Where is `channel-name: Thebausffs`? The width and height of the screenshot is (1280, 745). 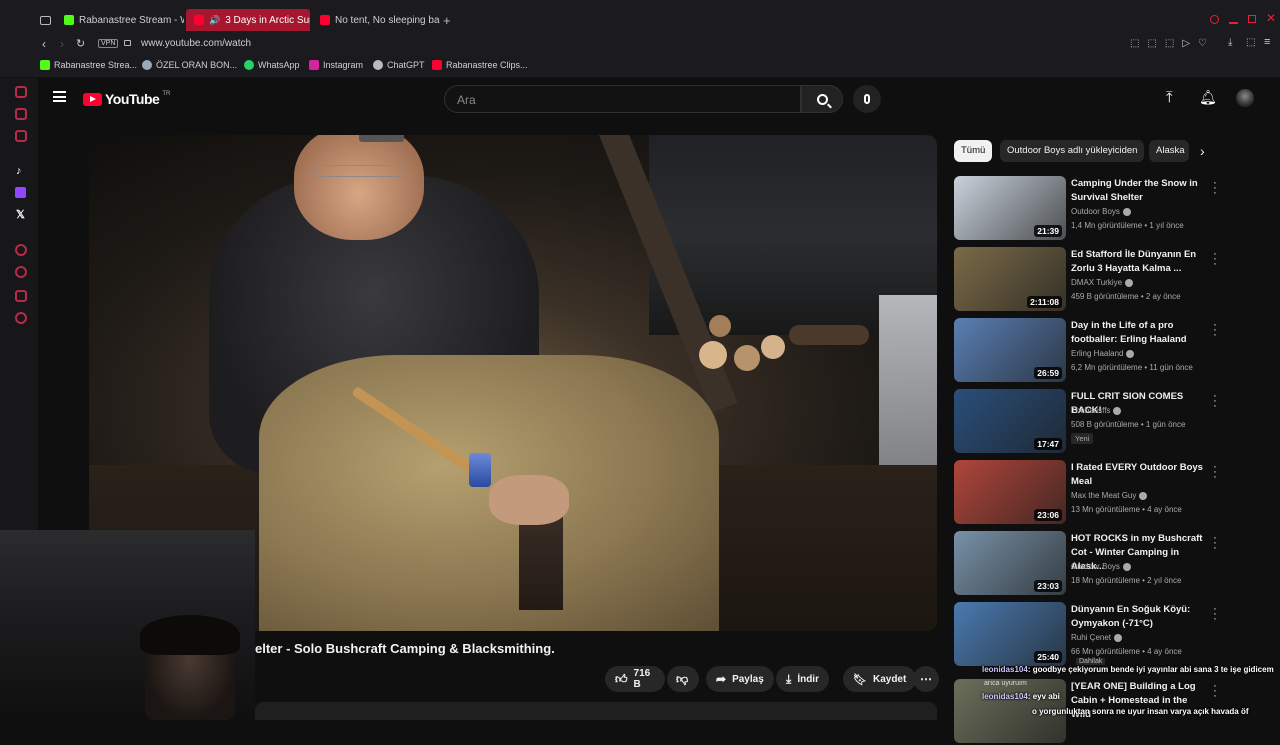
channel-name: Thebausffs is located at coordinates (1096, 410).